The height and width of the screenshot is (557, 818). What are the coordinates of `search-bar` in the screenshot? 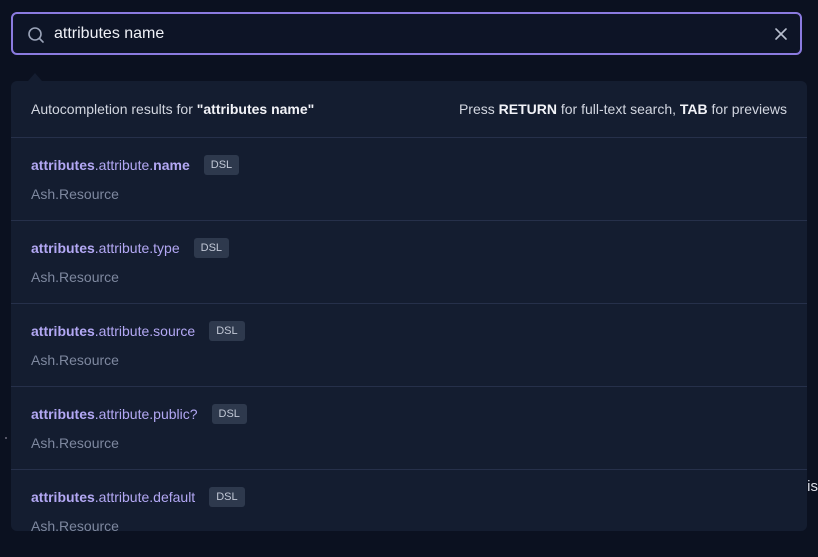 It's located at (406, 33).